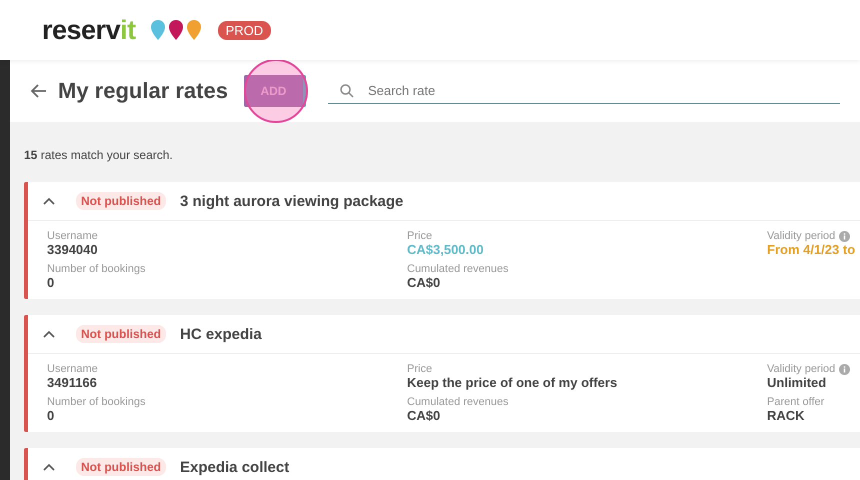 This screenshot has height=480, width=860. I want to click on result-count: 15 rates match your search., so click(98, 155).